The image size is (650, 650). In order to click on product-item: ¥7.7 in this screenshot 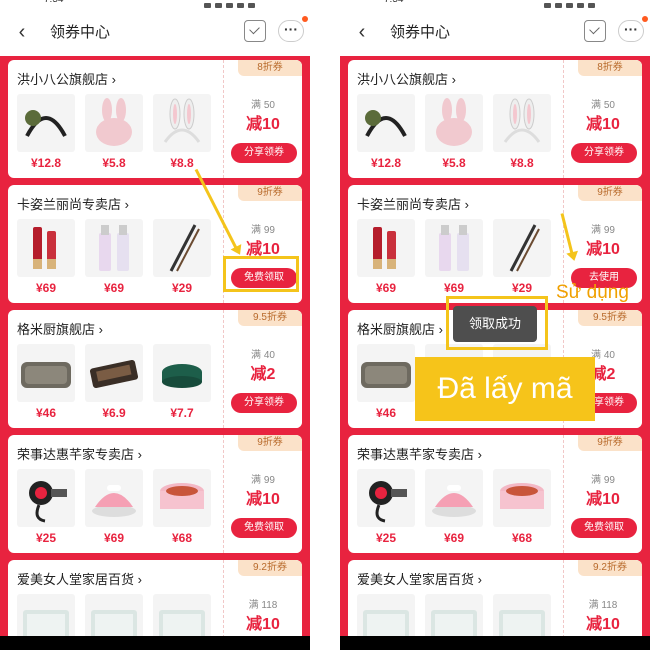, I will do `click(182, 382)`.